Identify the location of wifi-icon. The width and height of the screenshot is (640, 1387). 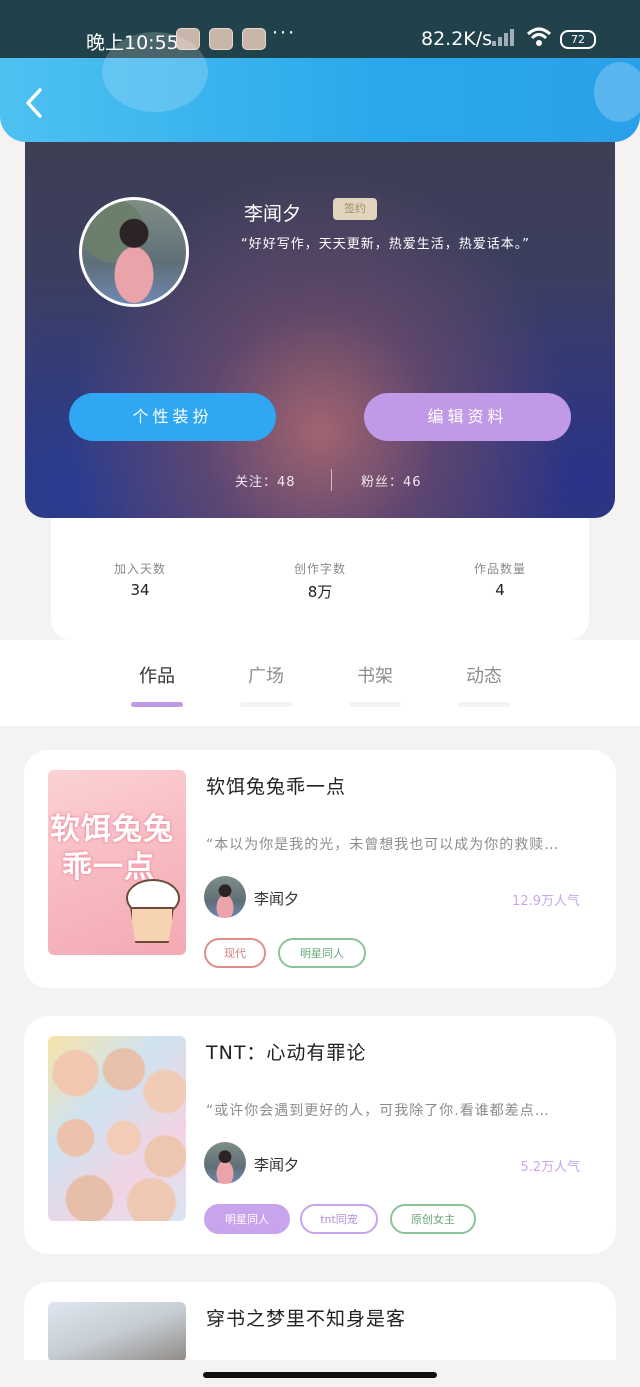
(539, 36).